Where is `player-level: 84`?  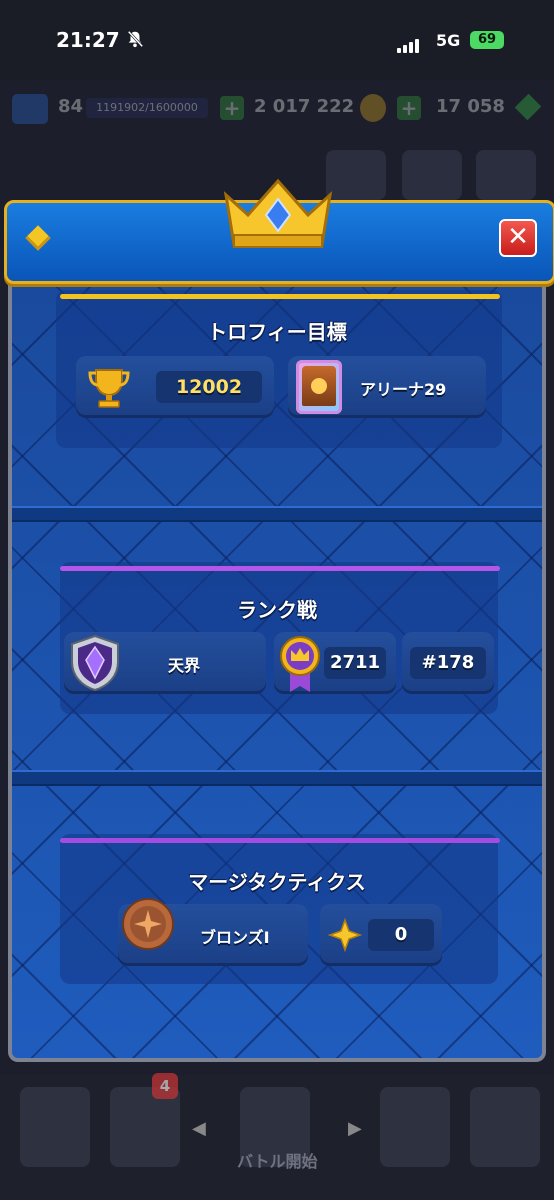 player-level: 84 is located at coordinates (71, 106).